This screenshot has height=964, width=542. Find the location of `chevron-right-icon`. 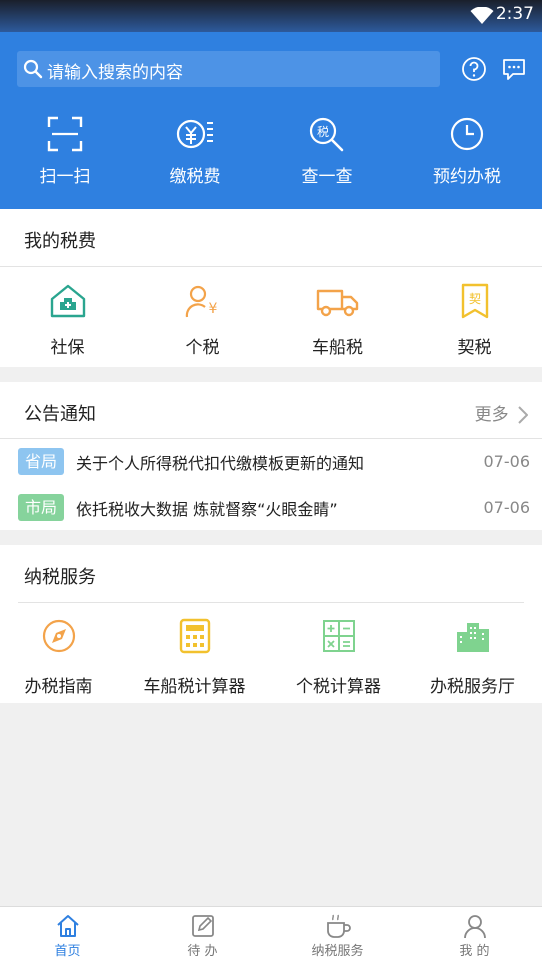

chevron-right-icon is located at coordinates (523, 415).